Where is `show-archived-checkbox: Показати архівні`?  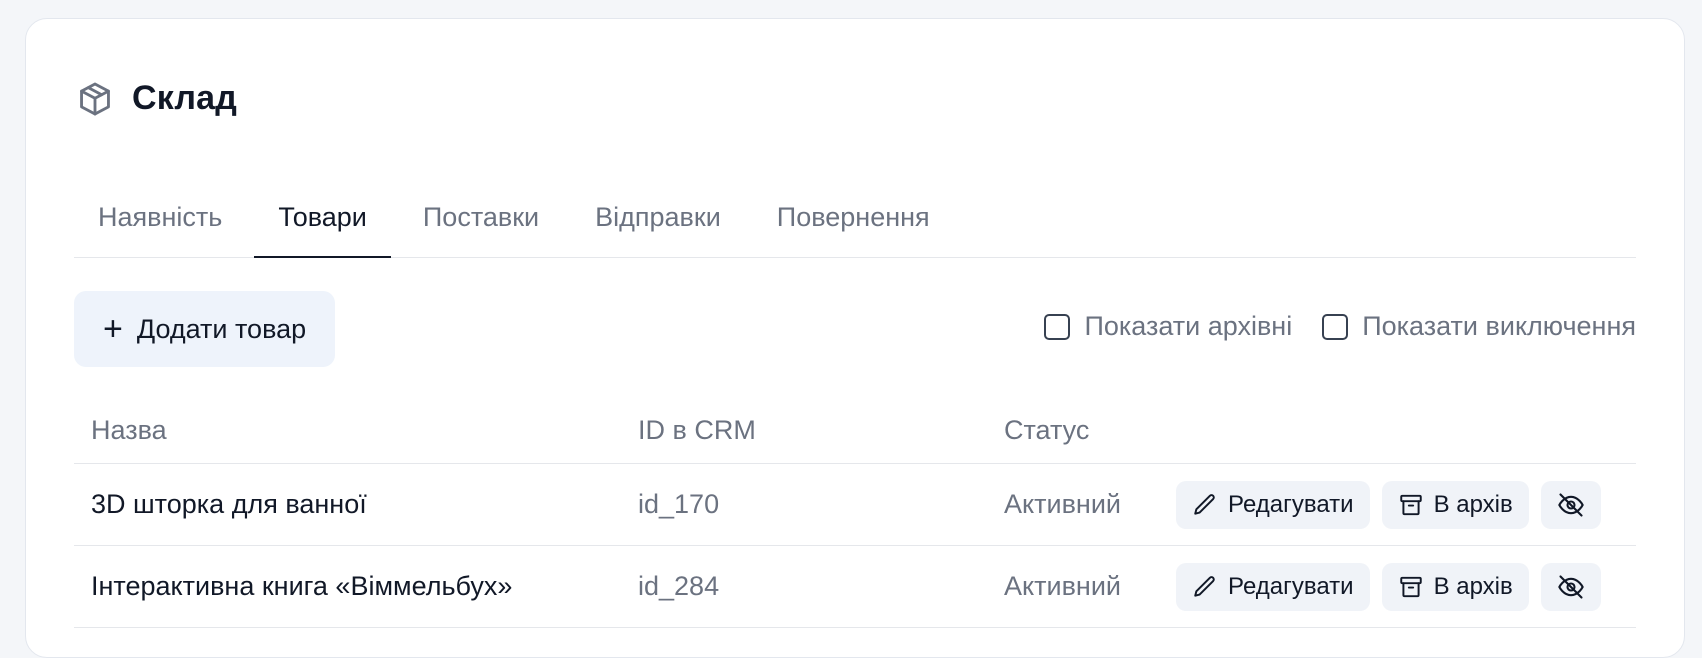 show-archived-checkbox: Показати архівні is located at coordinates (1168, 326).